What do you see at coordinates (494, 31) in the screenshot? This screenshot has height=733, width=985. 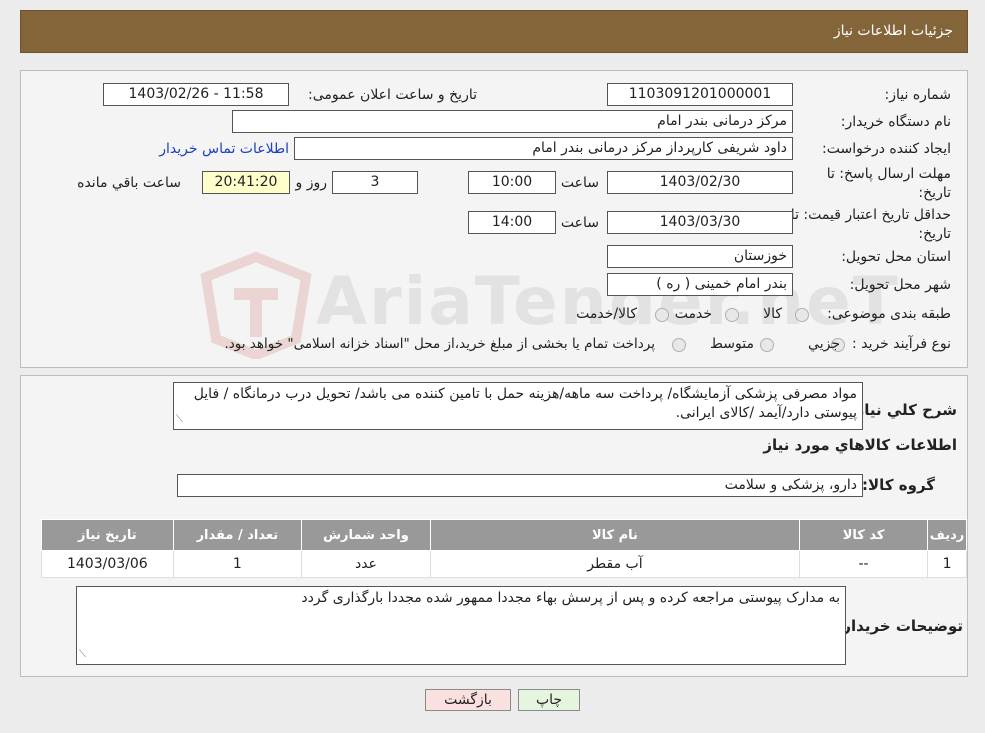 I see `page-header: جزئیات اطلاعات نیاز` at bounding box center [494, 31].